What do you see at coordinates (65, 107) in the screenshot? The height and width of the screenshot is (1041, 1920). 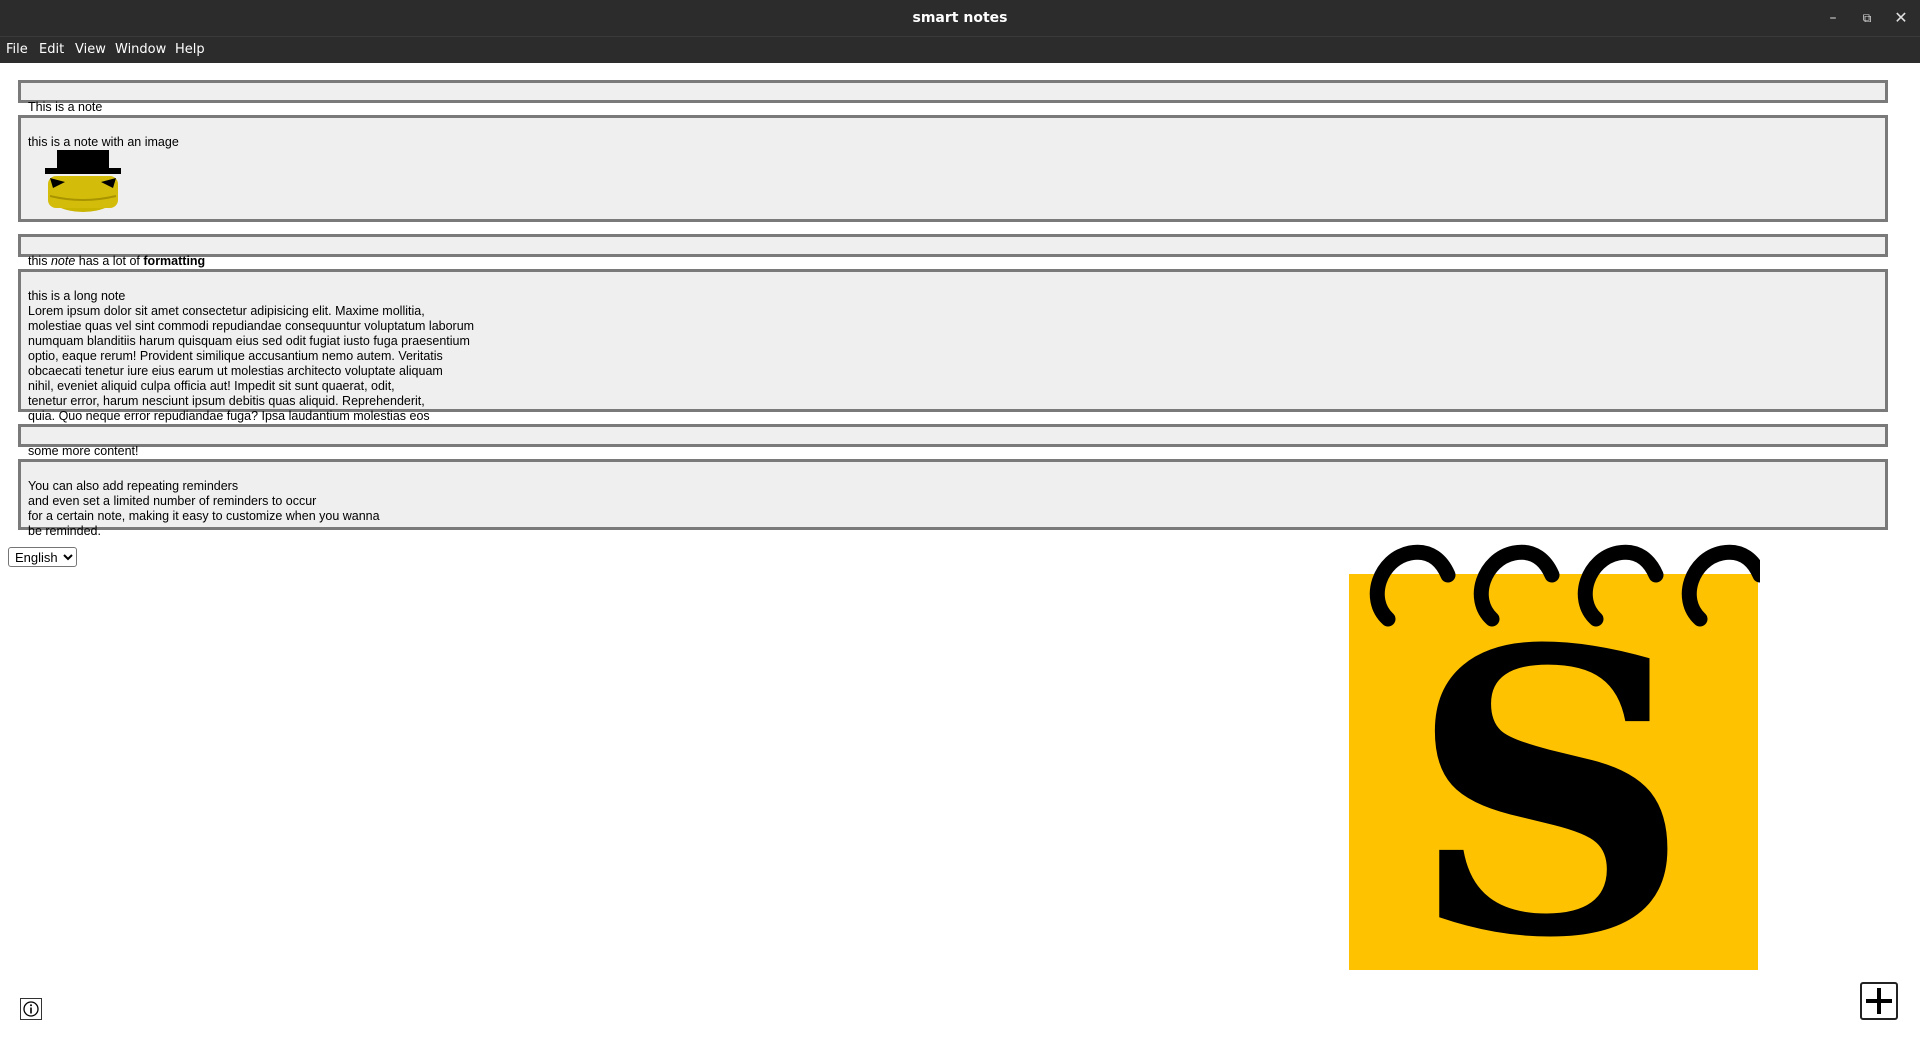 I see `note-text: This is a note` at bounding box center [65, 107].